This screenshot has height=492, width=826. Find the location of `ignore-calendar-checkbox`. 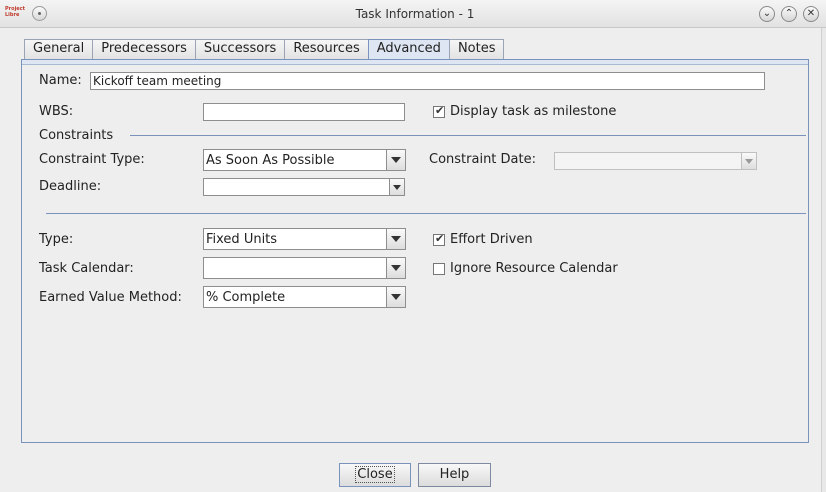

ignore-calendar-checkbox is located at coordinates (439, 269).